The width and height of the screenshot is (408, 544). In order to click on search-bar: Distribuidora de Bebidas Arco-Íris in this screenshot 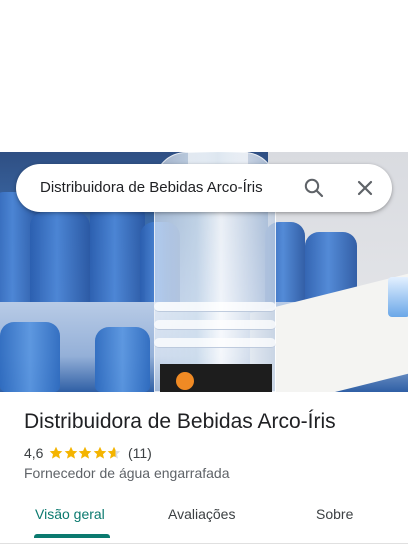, I will do `click(204, 188)`.